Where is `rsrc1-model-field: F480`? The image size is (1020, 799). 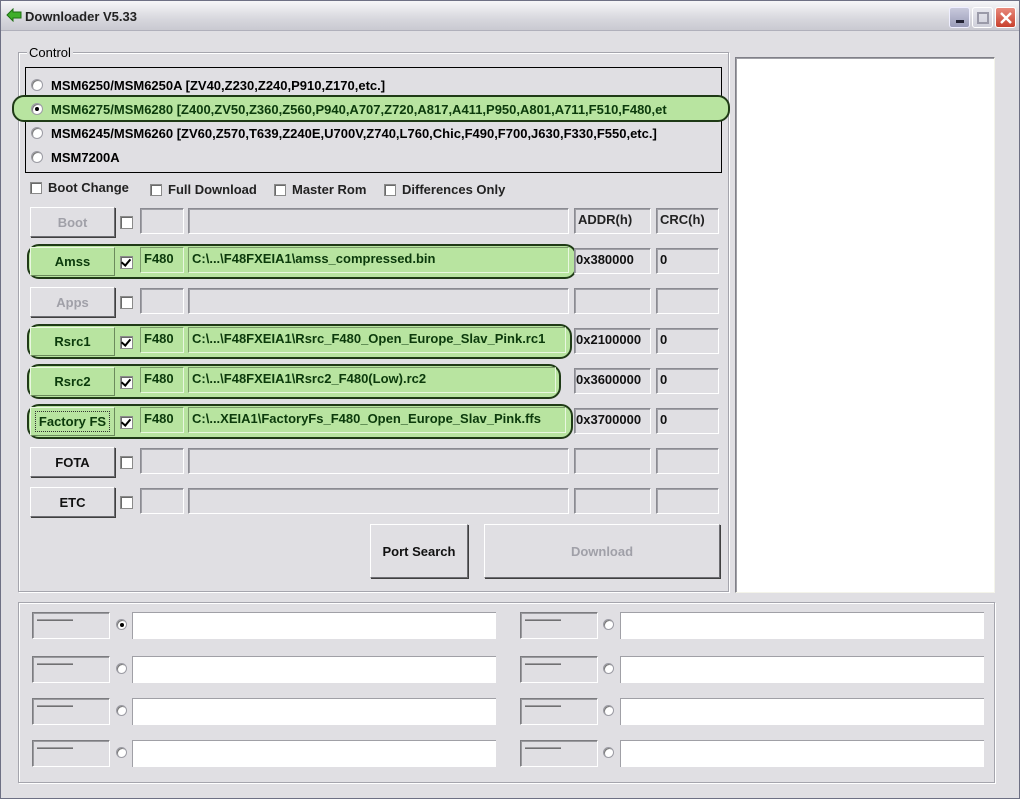
rsrc1-model-field: F480 is located at coordinates (162, 340).